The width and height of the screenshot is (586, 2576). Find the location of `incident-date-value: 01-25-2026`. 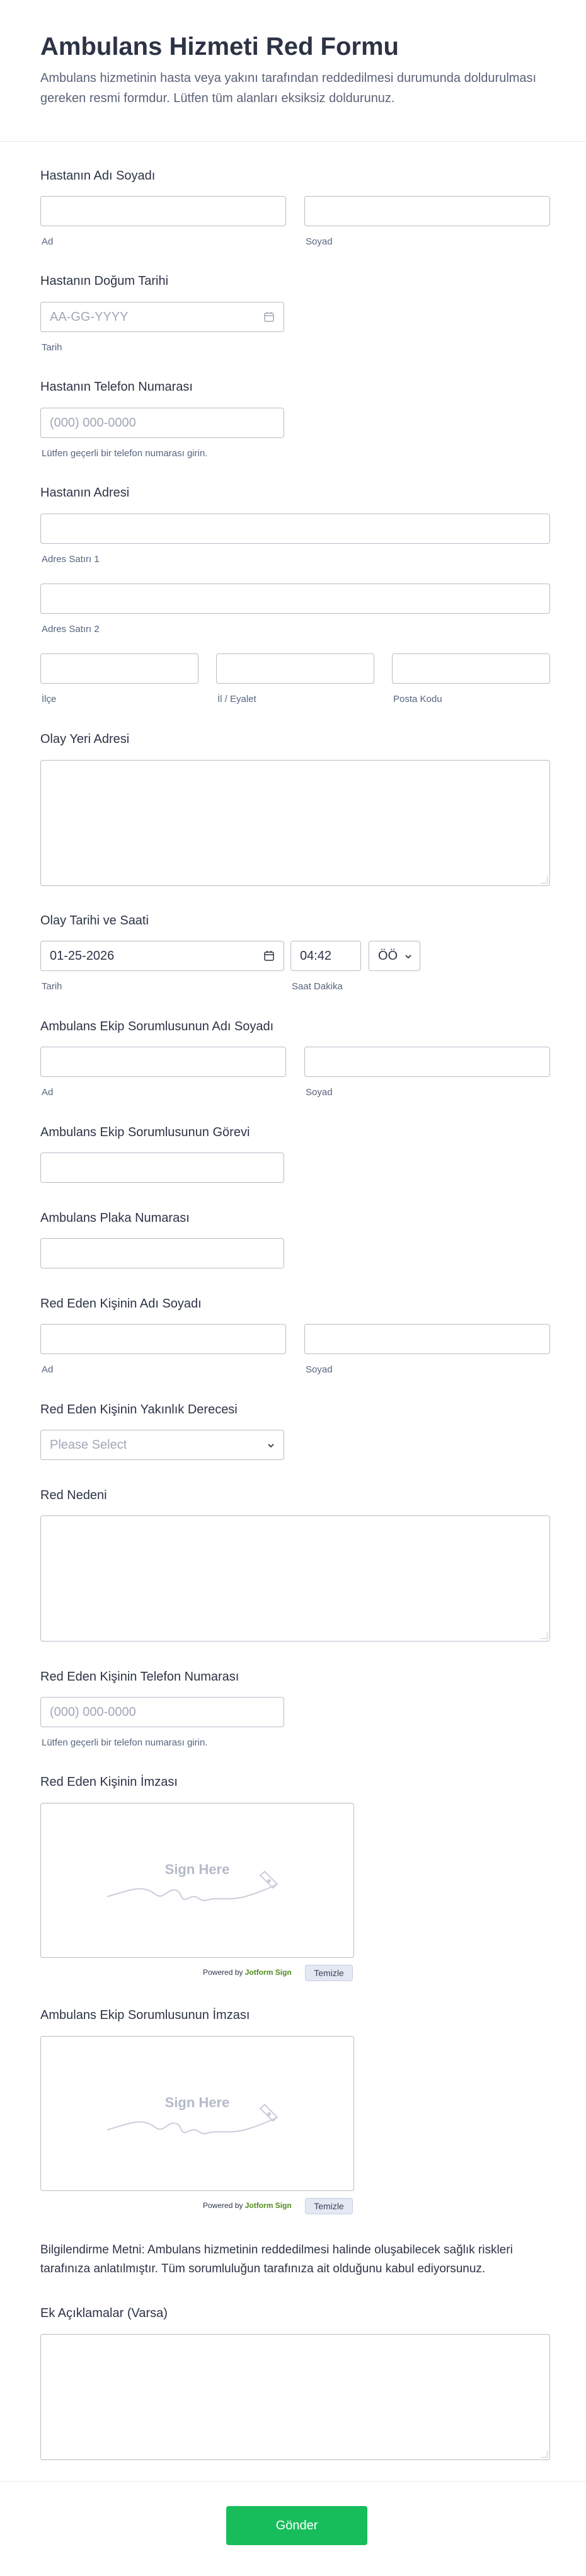

incident-date-value: 01-25-2026 is located at coordinates (83, 955).